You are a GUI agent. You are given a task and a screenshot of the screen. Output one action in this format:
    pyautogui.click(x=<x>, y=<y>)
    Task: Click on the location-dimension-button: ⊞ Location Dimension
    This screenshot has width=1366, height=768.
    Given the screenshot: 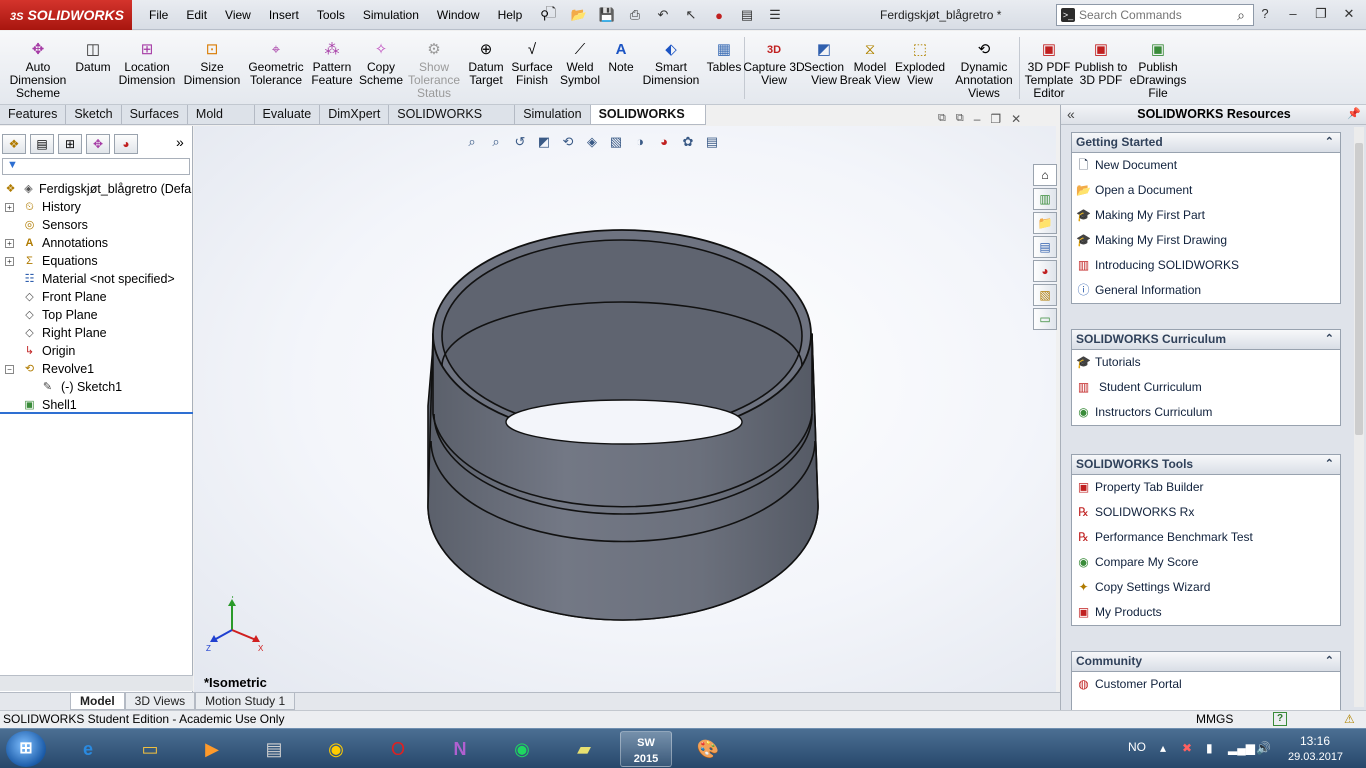 What is the action you would take?
    pyautogui.click(x=147, y=64)
    